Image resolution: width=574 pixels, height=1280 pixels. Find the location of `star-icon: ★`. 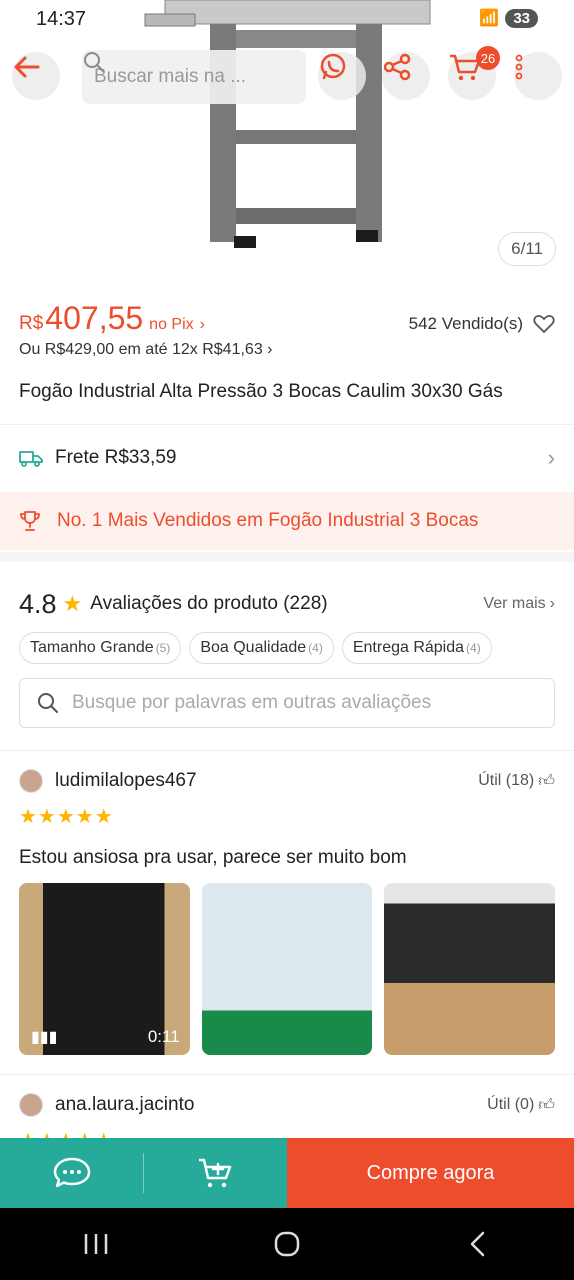

star-icon: ★ is located at coordinates (72, 603).